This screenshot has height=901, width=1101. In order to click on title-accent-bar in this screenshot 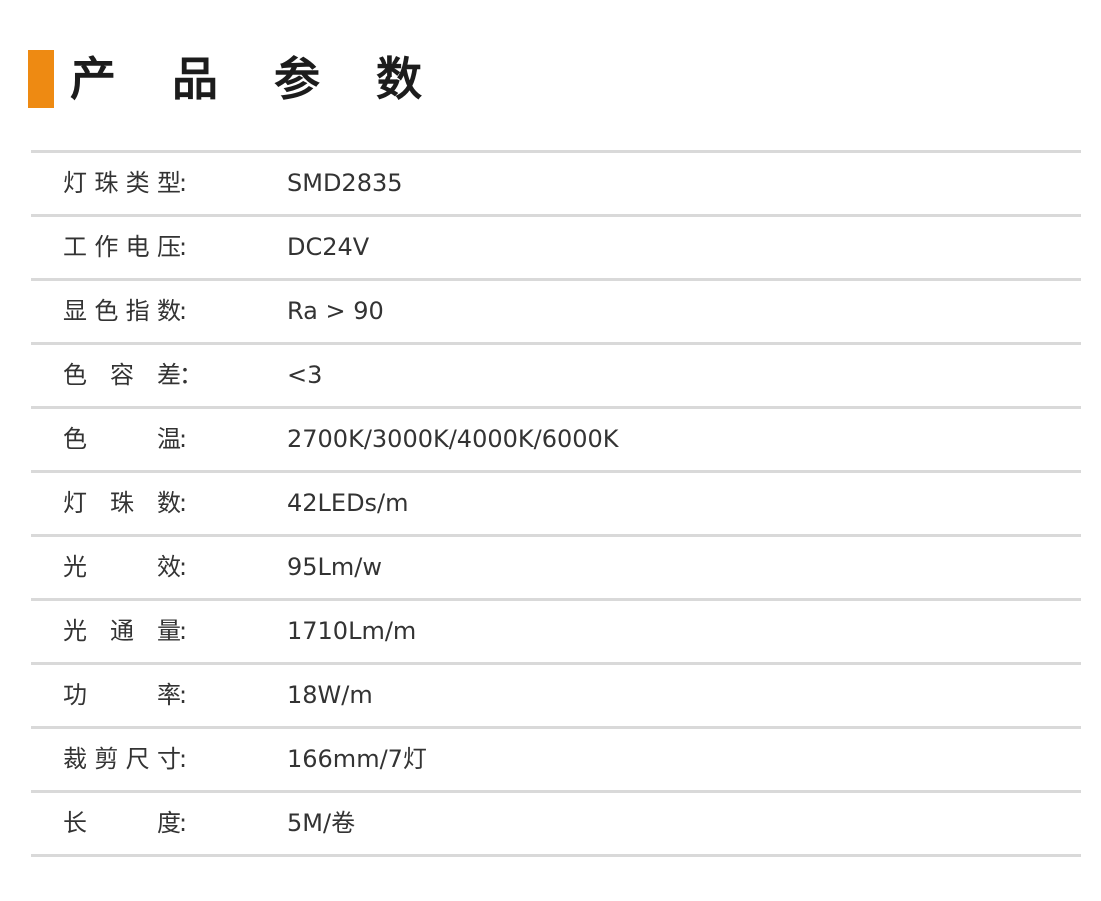, I will do `click(41, 79)`.